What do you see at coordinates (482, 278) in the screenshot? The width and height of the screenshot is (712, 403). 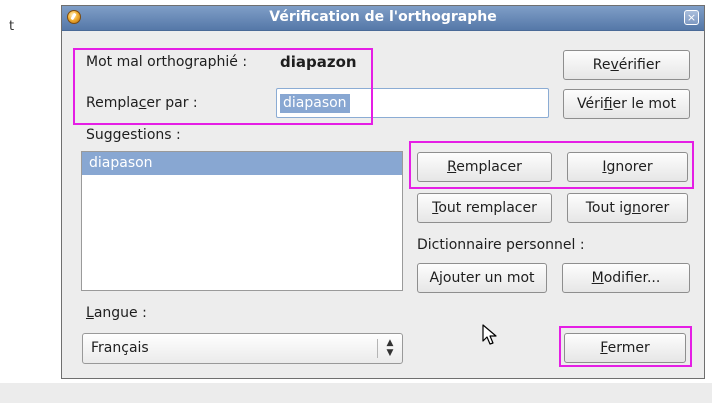 I see `add-word-button: Ajouter un mot` at bounding box center [482, 278].